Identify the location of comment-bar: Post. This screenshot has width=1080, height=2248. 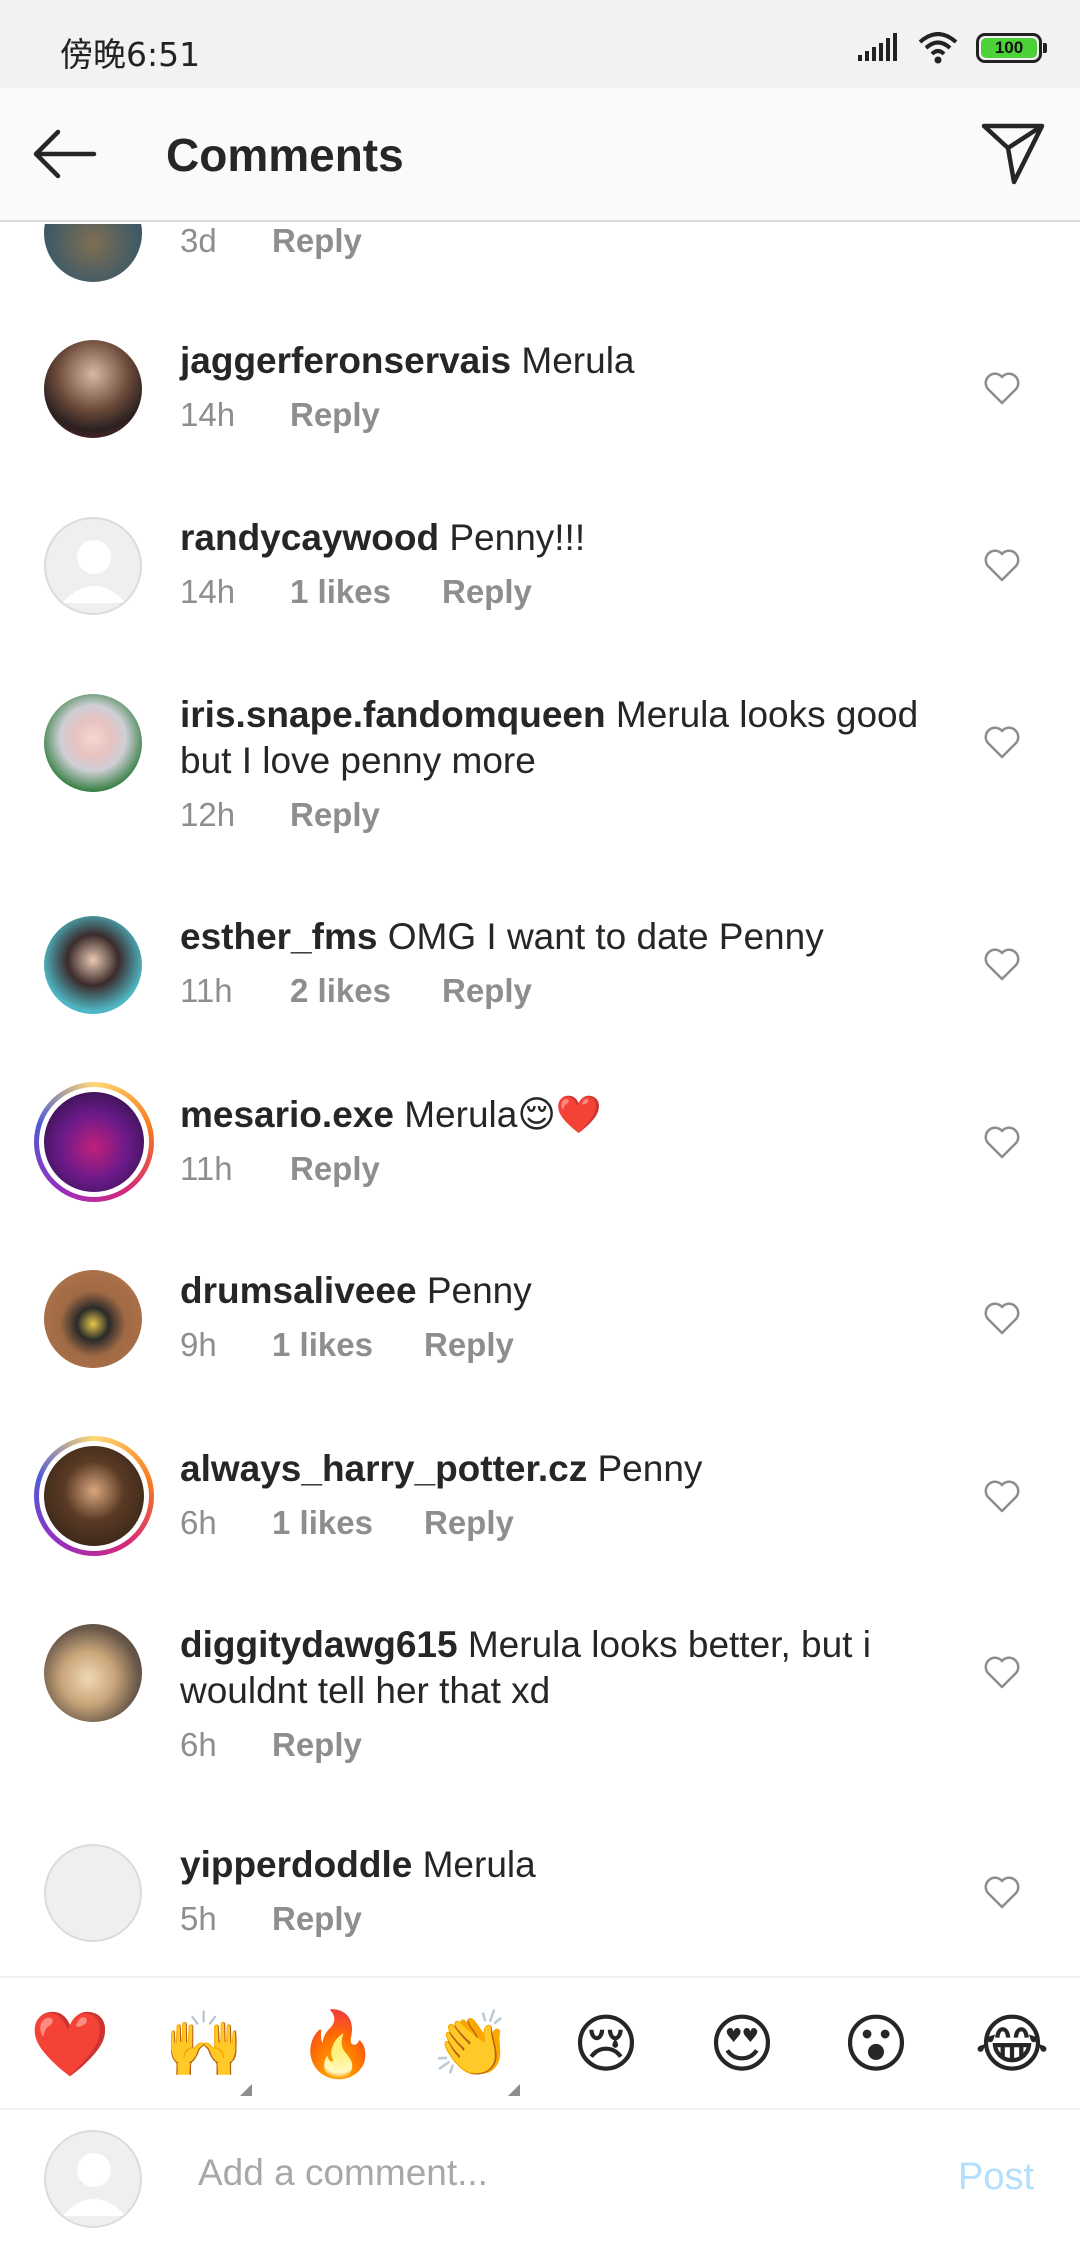
(540, 2179).